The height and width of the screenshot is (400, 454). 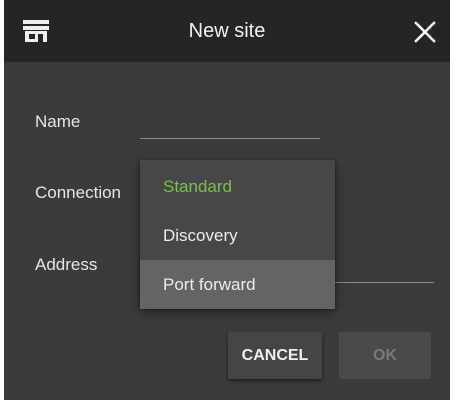 I want to click on ok-button: OK, so click(x=385, y=355).